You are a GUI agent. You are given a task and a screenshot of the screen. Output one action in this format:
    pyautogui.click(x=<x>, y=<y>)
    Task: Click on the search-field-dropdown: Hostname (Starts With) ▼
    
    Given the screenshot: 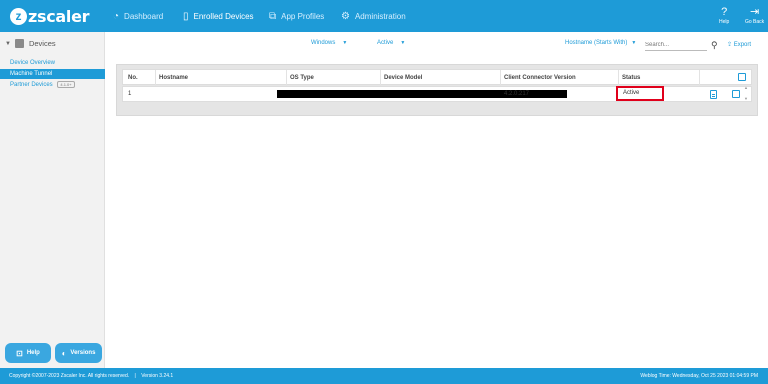 What is the action you would take?
    pyautogui.click(x=600, y=43)
    